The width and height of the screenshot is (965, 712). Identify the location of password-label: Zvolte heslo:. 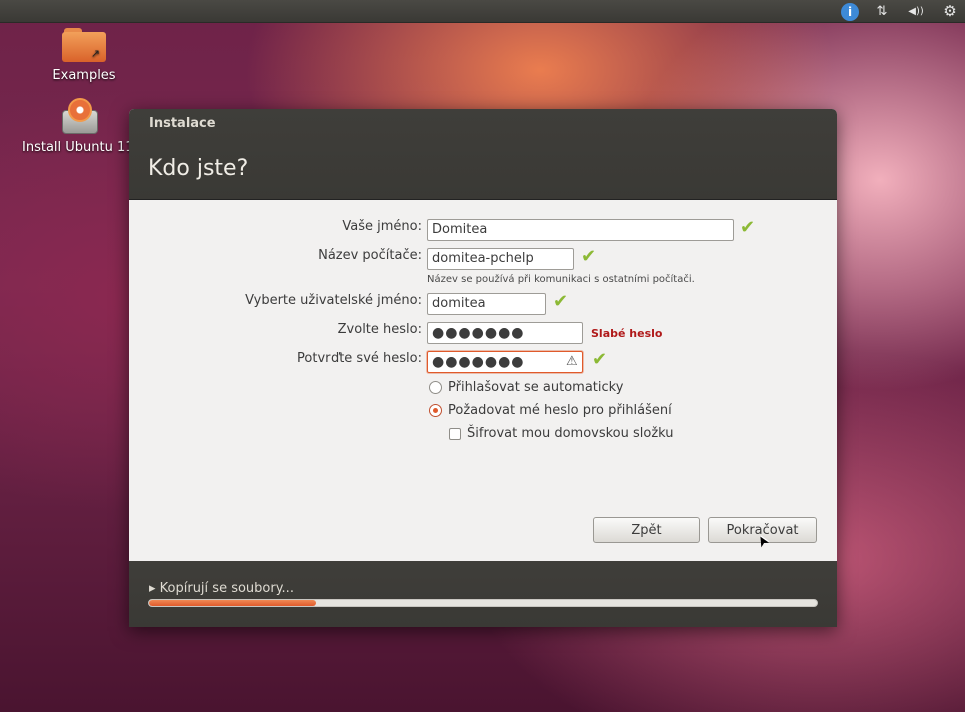
(379, 329).